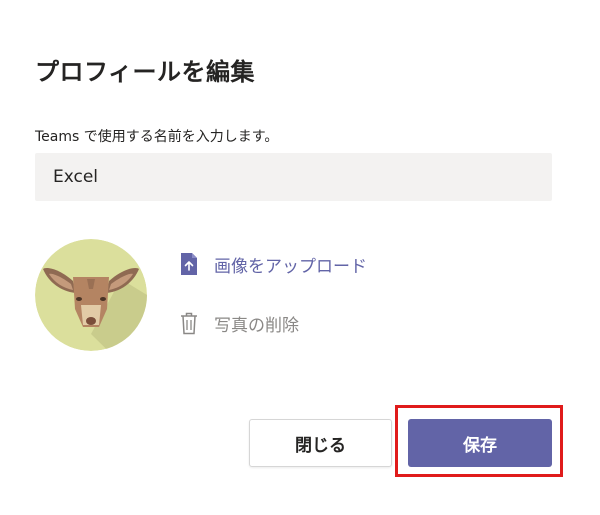  Describe the element at coordinates (480, 443) in the screenshot. I see `save-button: 保存` at that location.